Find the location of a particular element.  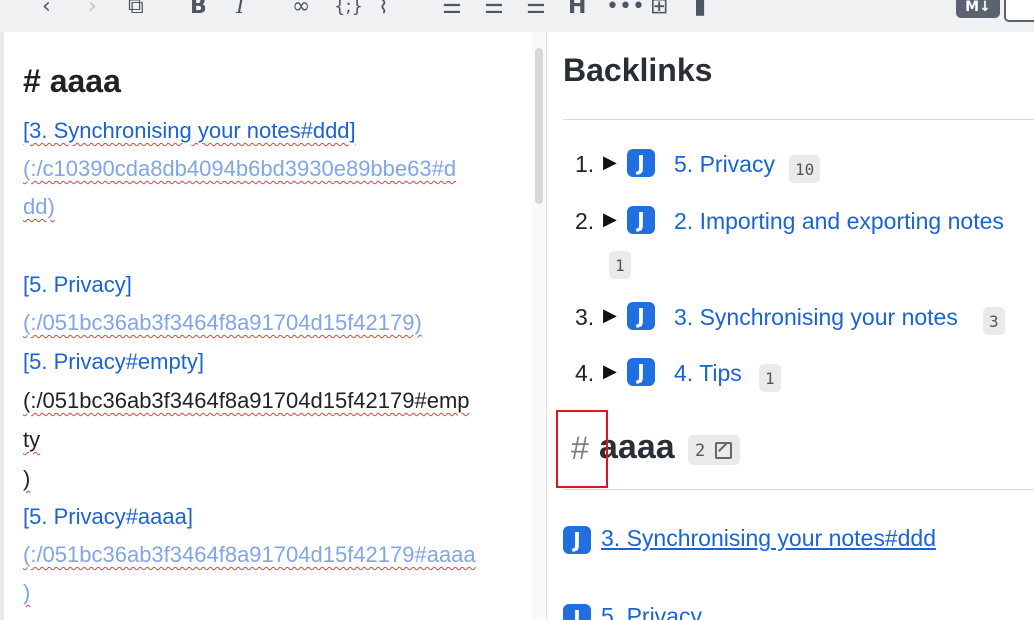

backlink-number: 3. is located at coordinates (585, 317).